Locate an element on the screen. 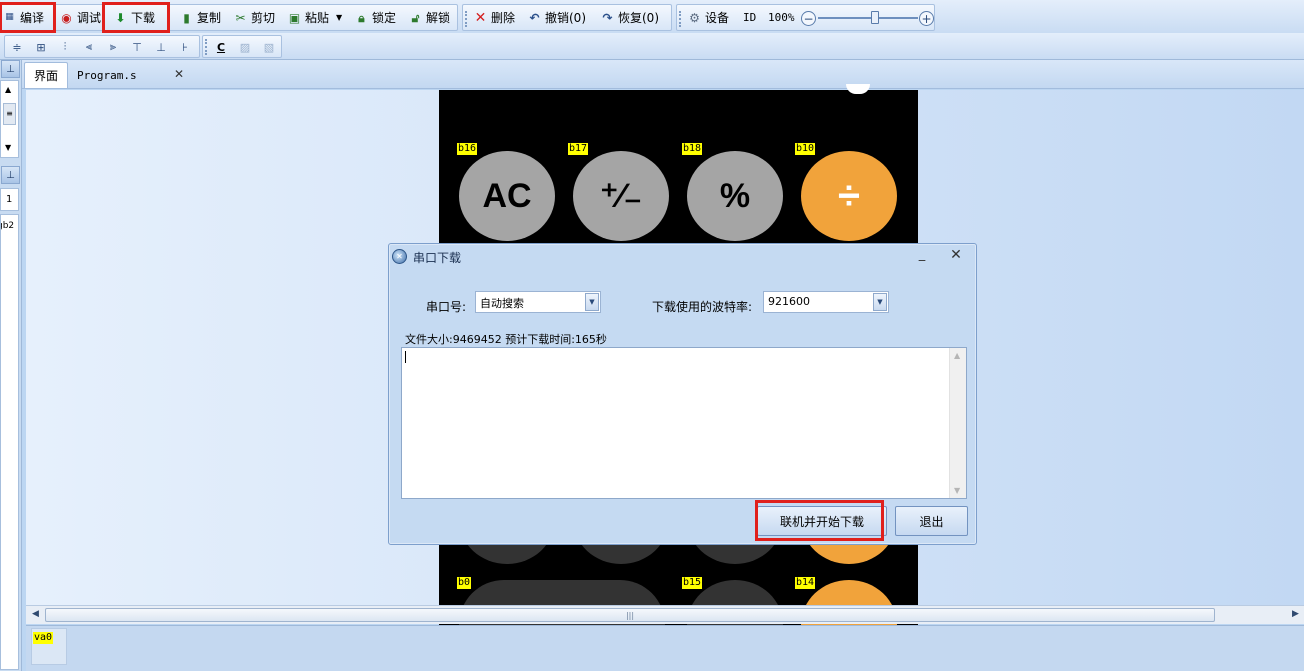  left-list-text: gb2 is located at coordinates (7, 226).